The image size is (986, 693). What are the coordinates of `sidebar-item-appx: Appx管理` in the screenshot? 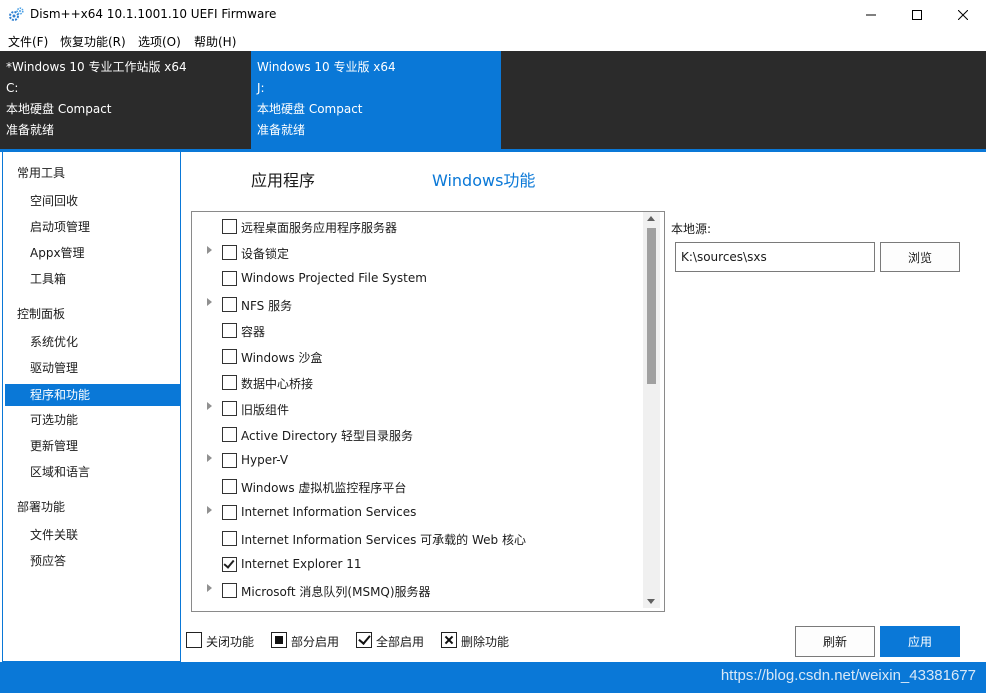 It's located at (92, 253).